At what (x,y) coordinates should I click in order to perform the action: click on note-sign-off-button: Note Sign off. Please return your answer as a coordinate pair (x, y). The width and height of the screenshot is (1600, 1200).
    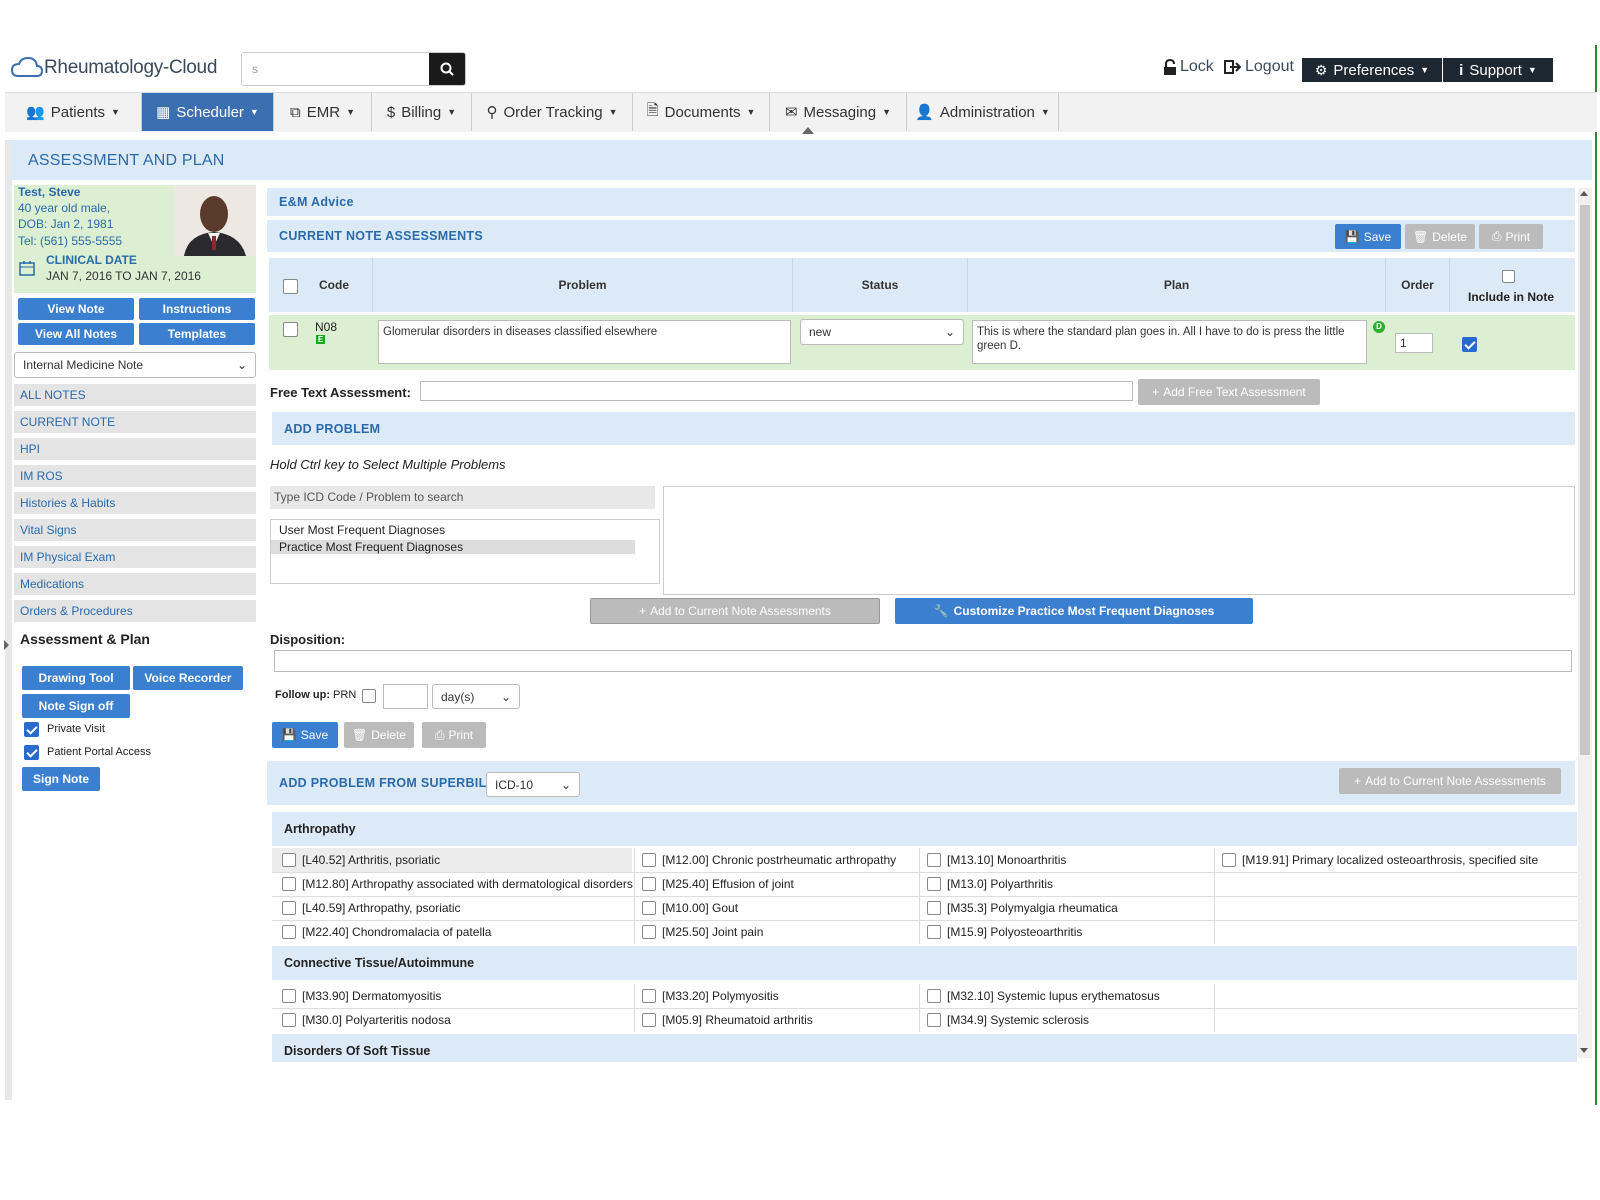
    Looking at the image, I should click on (76, 706).